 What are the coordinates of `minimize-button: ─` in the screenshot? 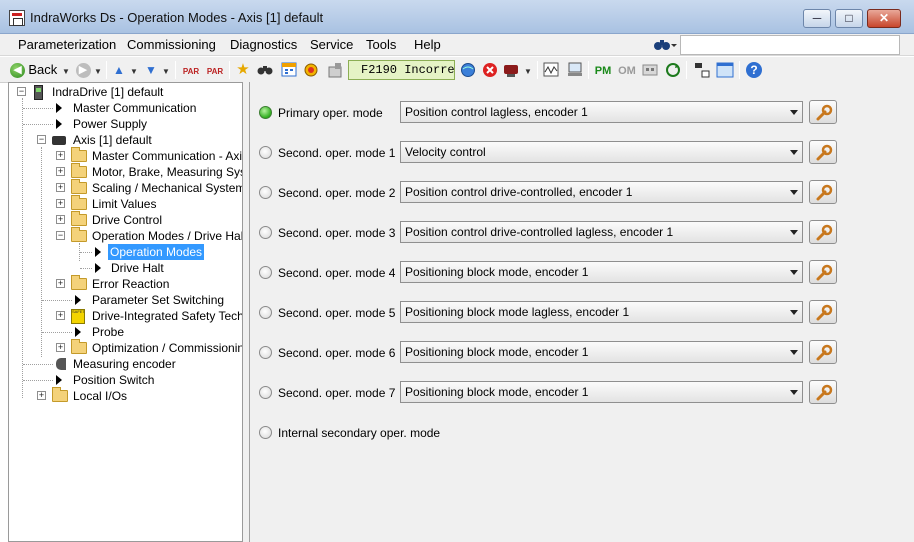 It's located at (817, 18).